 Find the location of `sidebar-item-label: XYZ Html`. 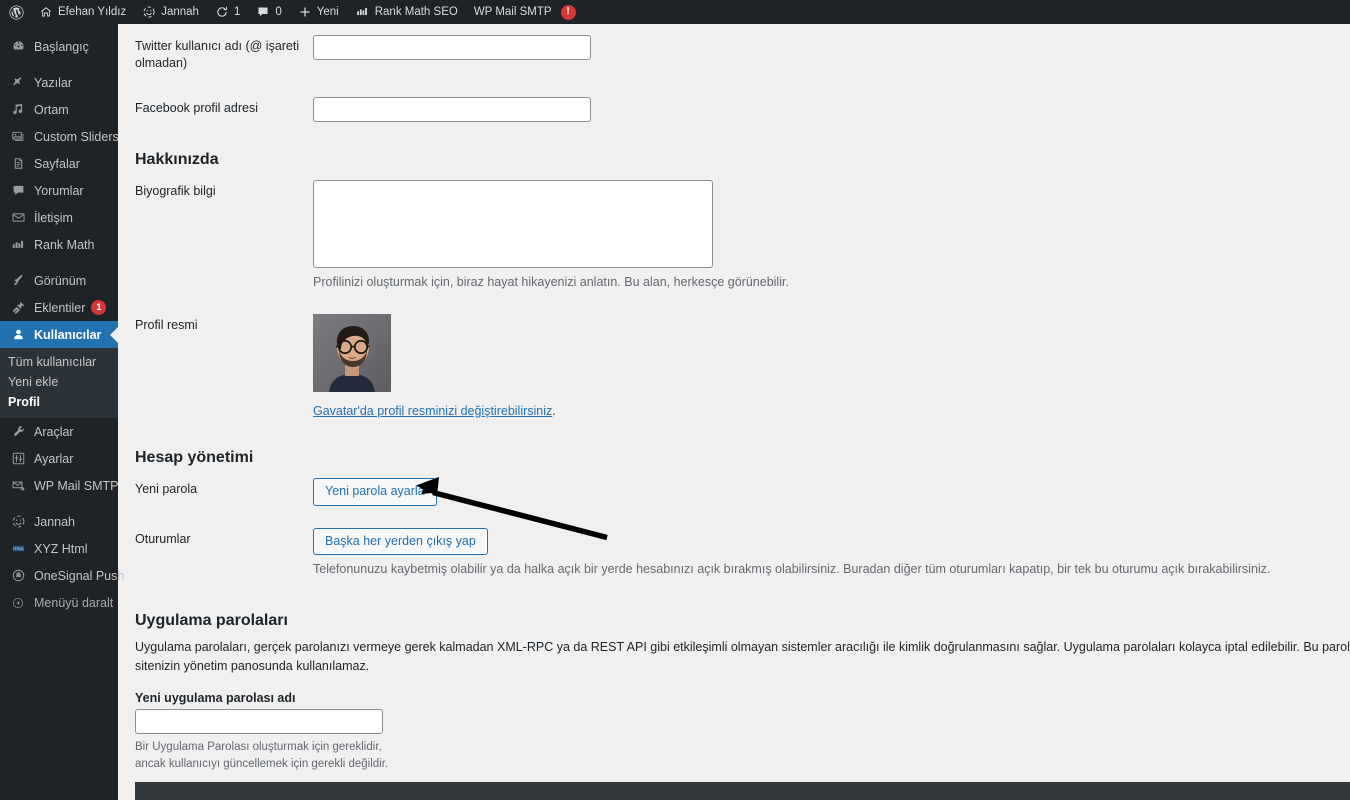

sidebar-item-label: XYZ Html is located at coordinates (61, 548).